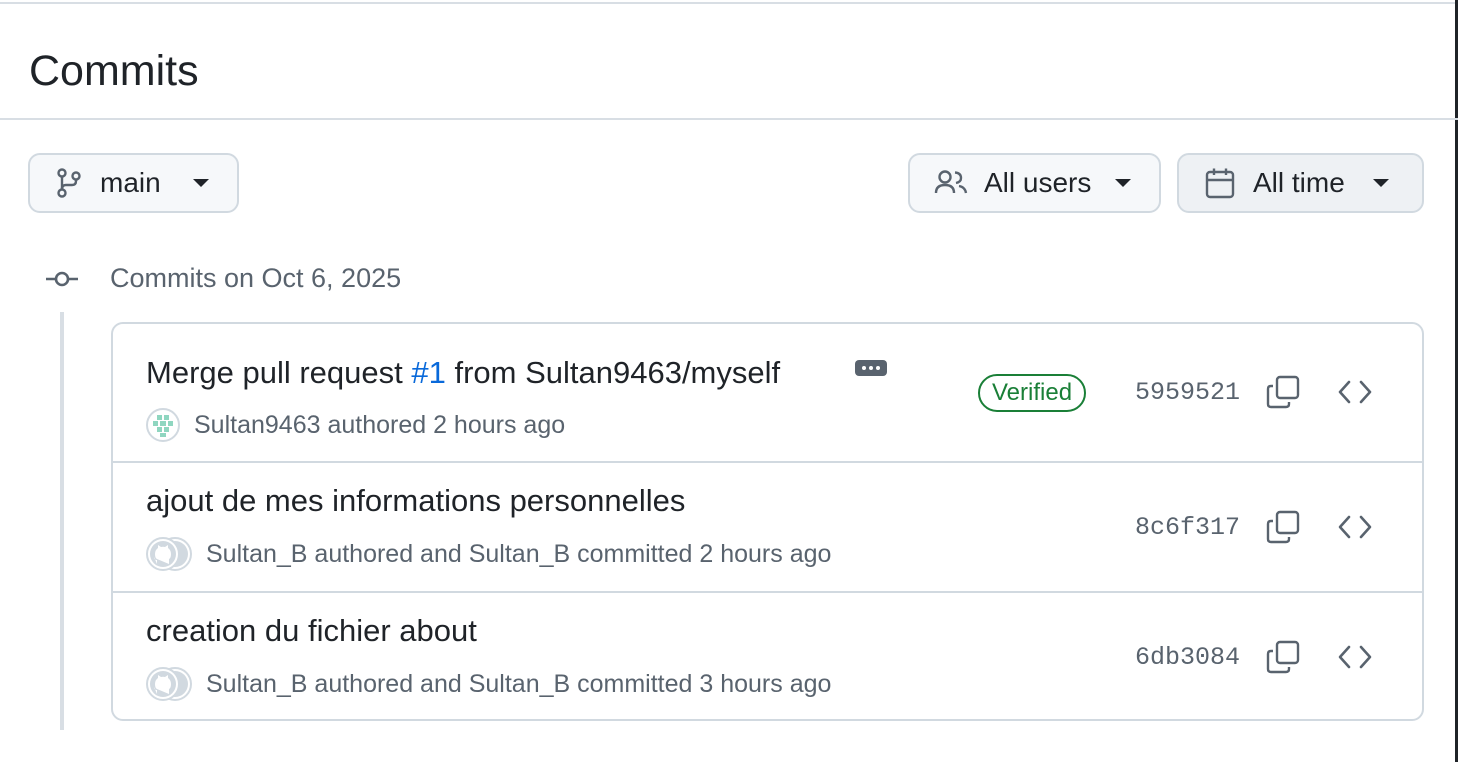 The width and height of the screenshot is (1458, 762). Describe the element at coordinates (729, 3) in the screenshot. I see `top-divider` at that location.